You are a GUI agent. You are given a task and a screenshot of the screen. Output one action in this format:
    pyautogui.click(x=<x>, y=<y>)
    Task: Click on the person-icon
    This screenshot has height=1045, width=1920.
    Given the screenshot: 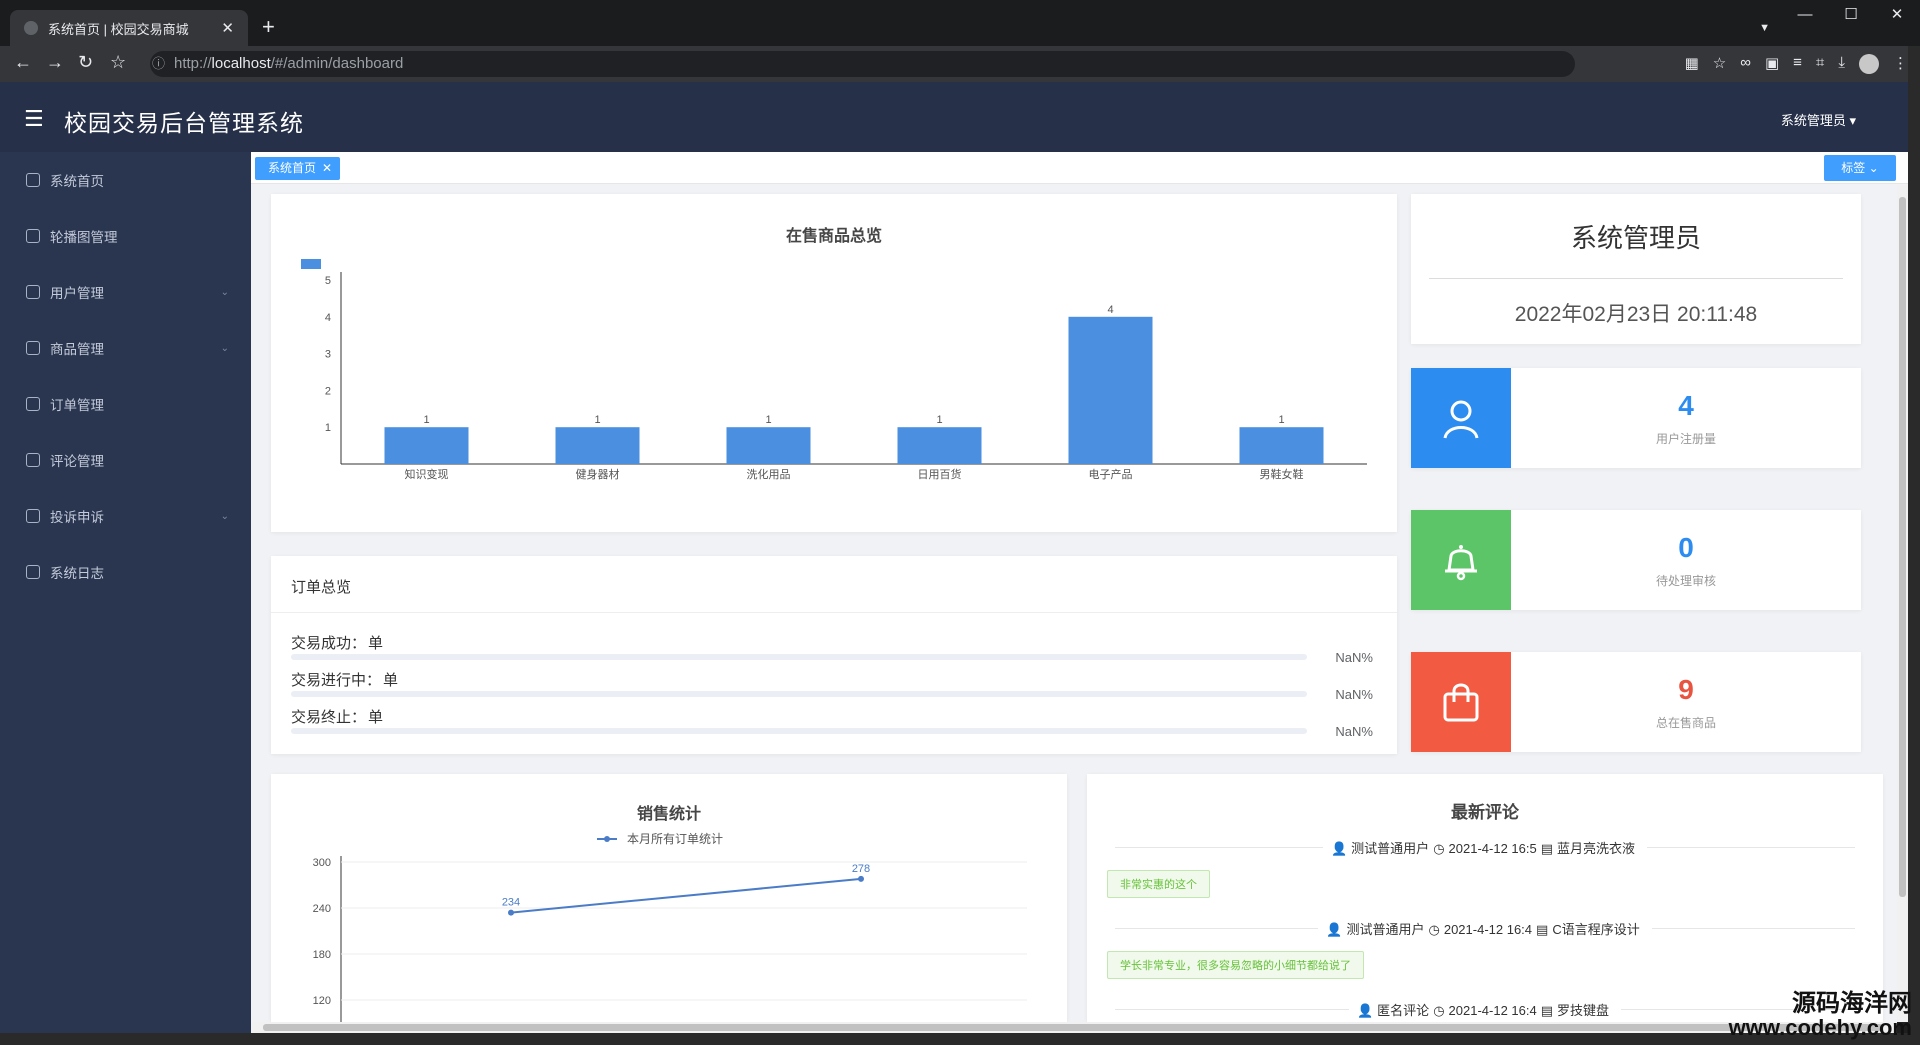 What is the action you would take?
    pyautogui.click(x=33, y=516)
    